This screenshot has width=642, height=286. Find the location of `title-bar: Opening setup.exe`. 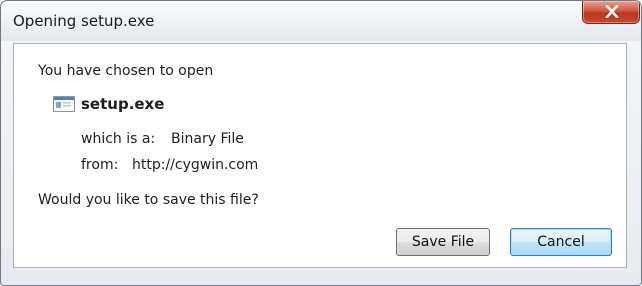

title-bar: Opening setup.exe is located at coordinates (321, 21).